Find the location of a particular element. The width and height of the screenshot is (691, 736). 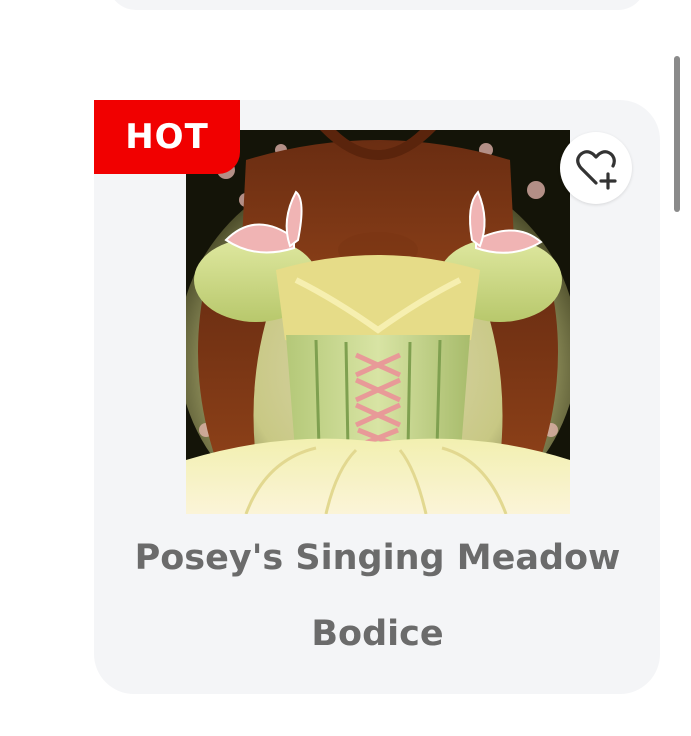

scrollbar is located at coordinates (677, 134).